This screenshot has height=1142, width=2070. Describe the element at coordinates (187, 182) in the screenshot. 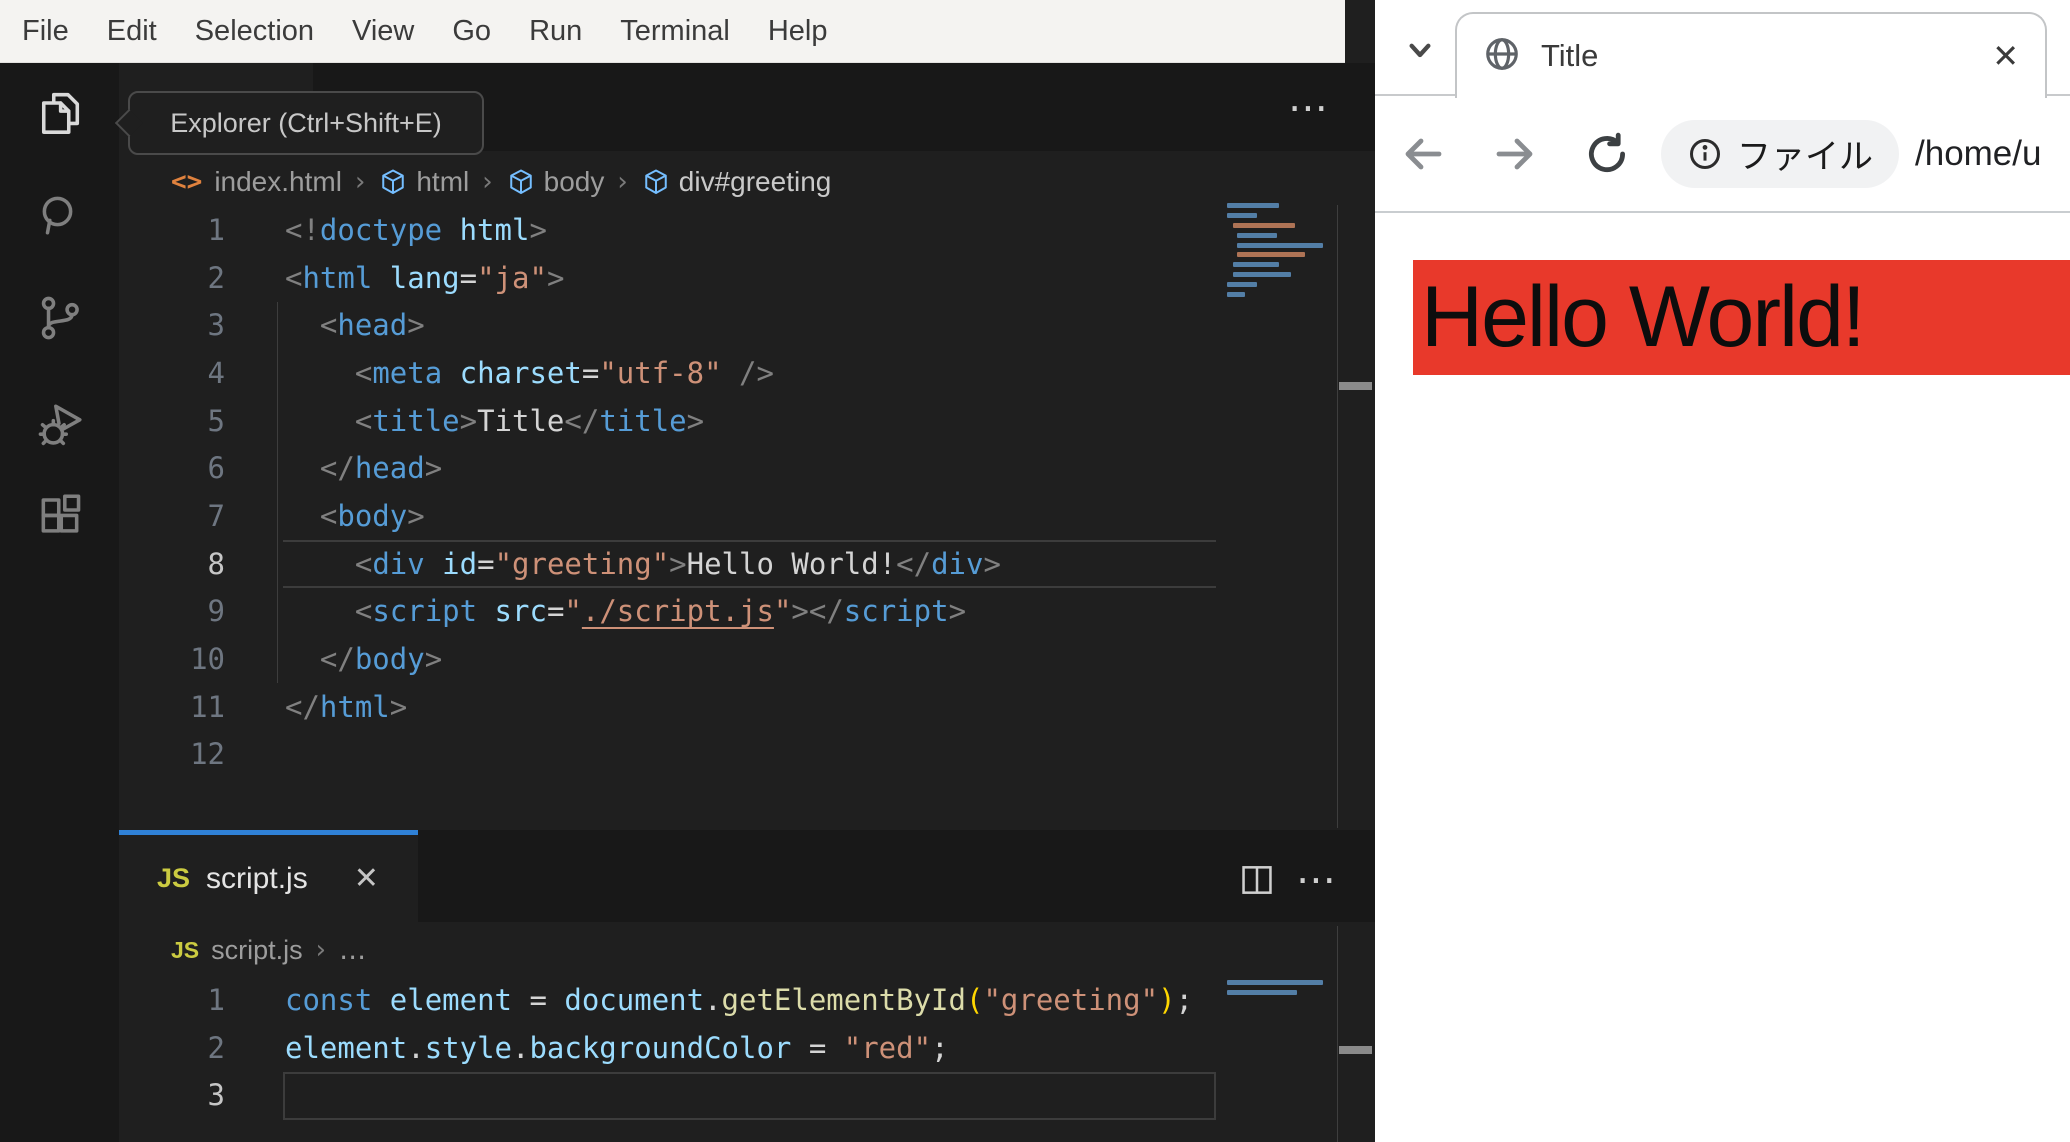

I see `html-file-icon: <>` at that location.